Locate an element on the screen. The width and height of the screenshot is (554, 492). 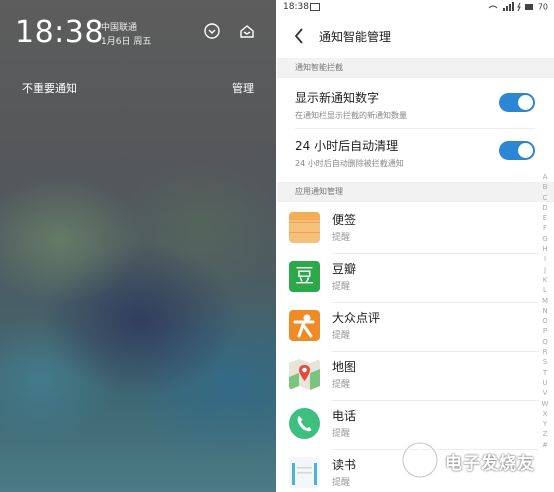
index-letter: F is located at coordinates (545, 228).